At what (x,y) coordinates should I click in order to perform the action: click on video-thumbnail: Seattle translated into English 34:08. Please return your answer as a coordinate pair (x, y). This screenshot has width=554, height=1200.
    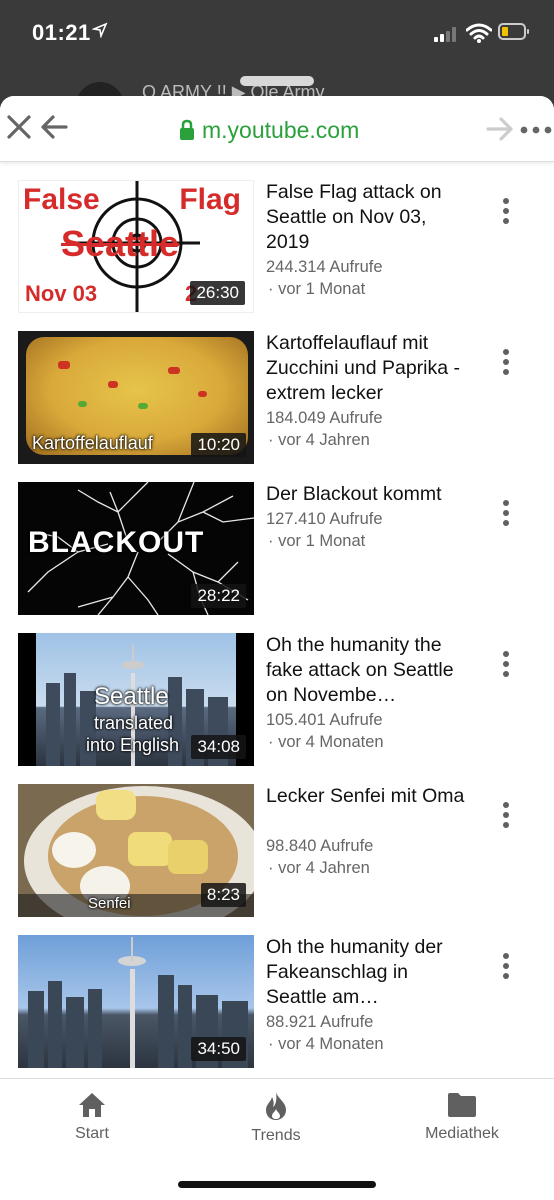
    Looking at the image, I should click on (136, 699).